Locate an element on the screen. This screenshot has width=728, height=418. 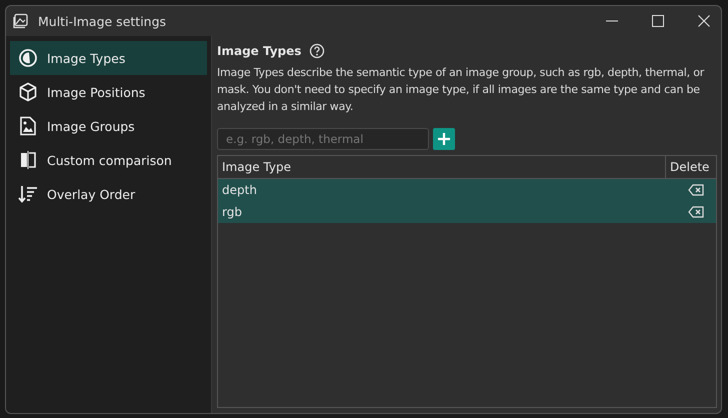
image-file-icon is located at coordinates (28, 126).